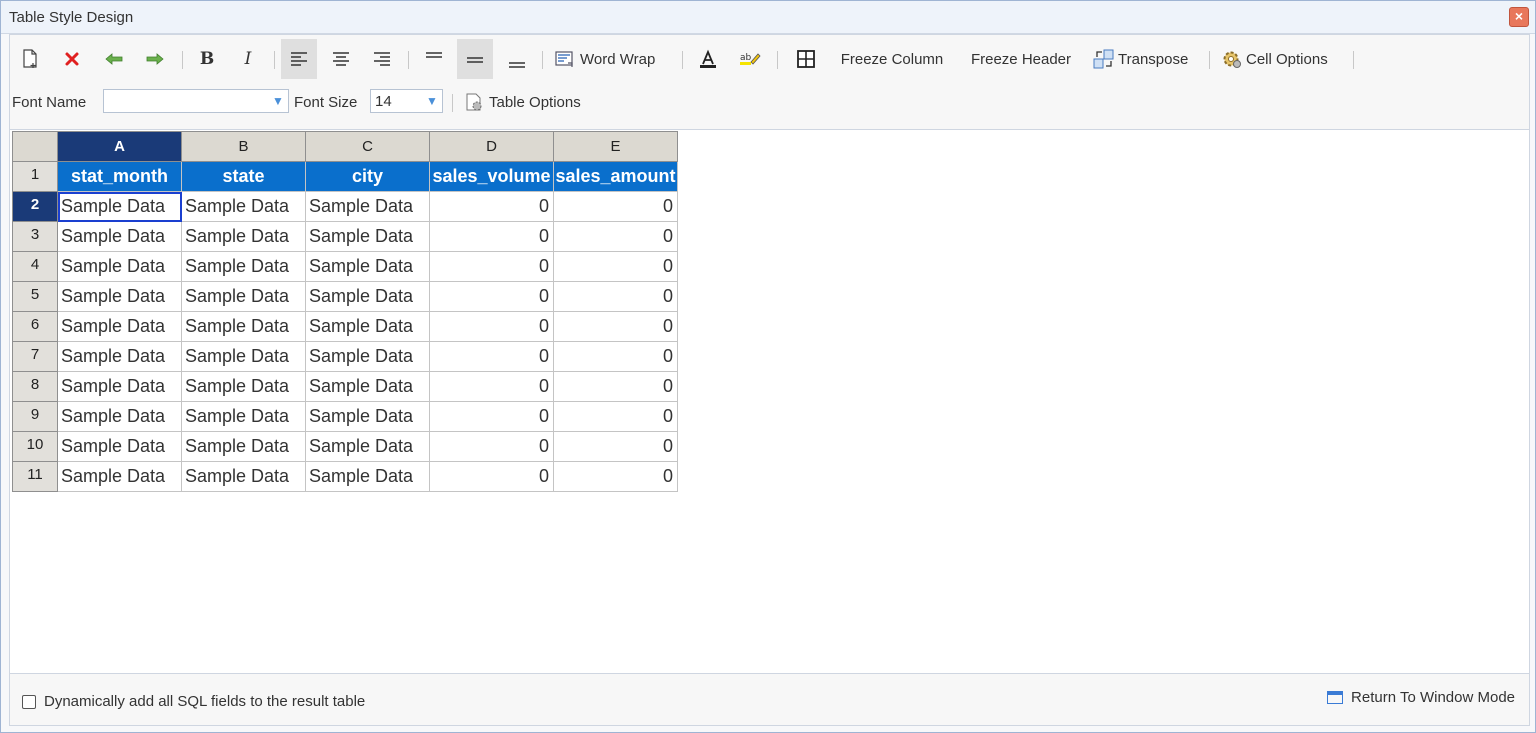  I want to click on italic-button: I, so click(248, 59).